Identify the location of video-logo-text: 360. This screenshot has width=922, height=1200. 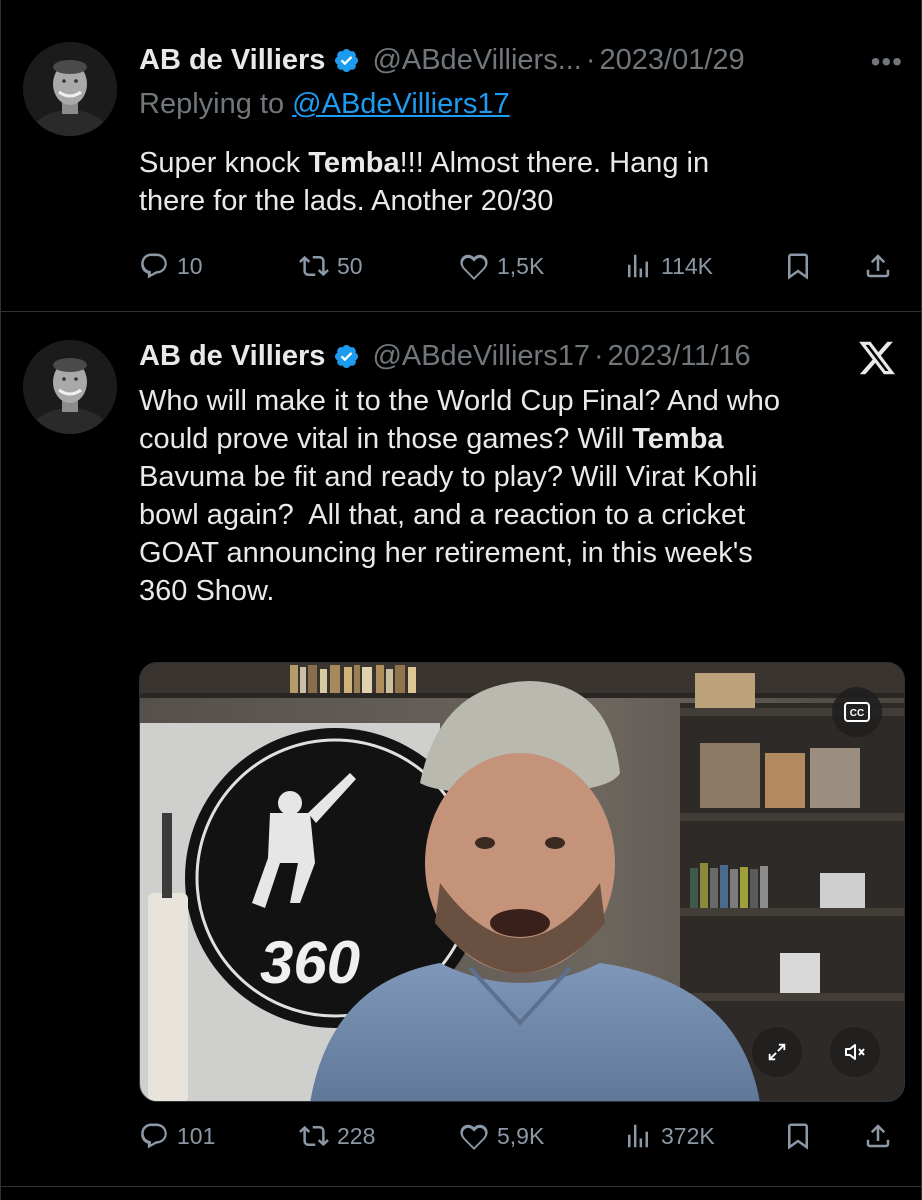
(310, 962).